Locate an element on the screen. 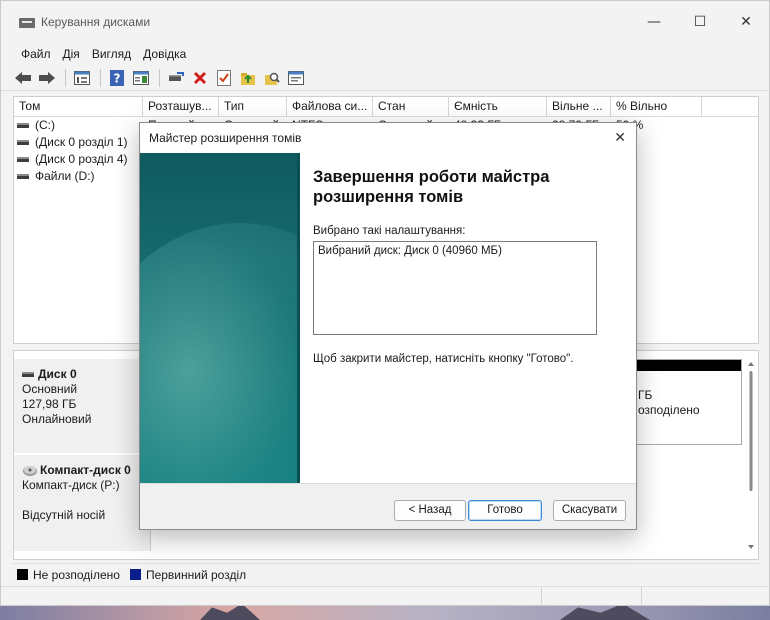 The height and width of the screenshot is (620, 770). menu-file: Файл is located at coordinates (36, 54).